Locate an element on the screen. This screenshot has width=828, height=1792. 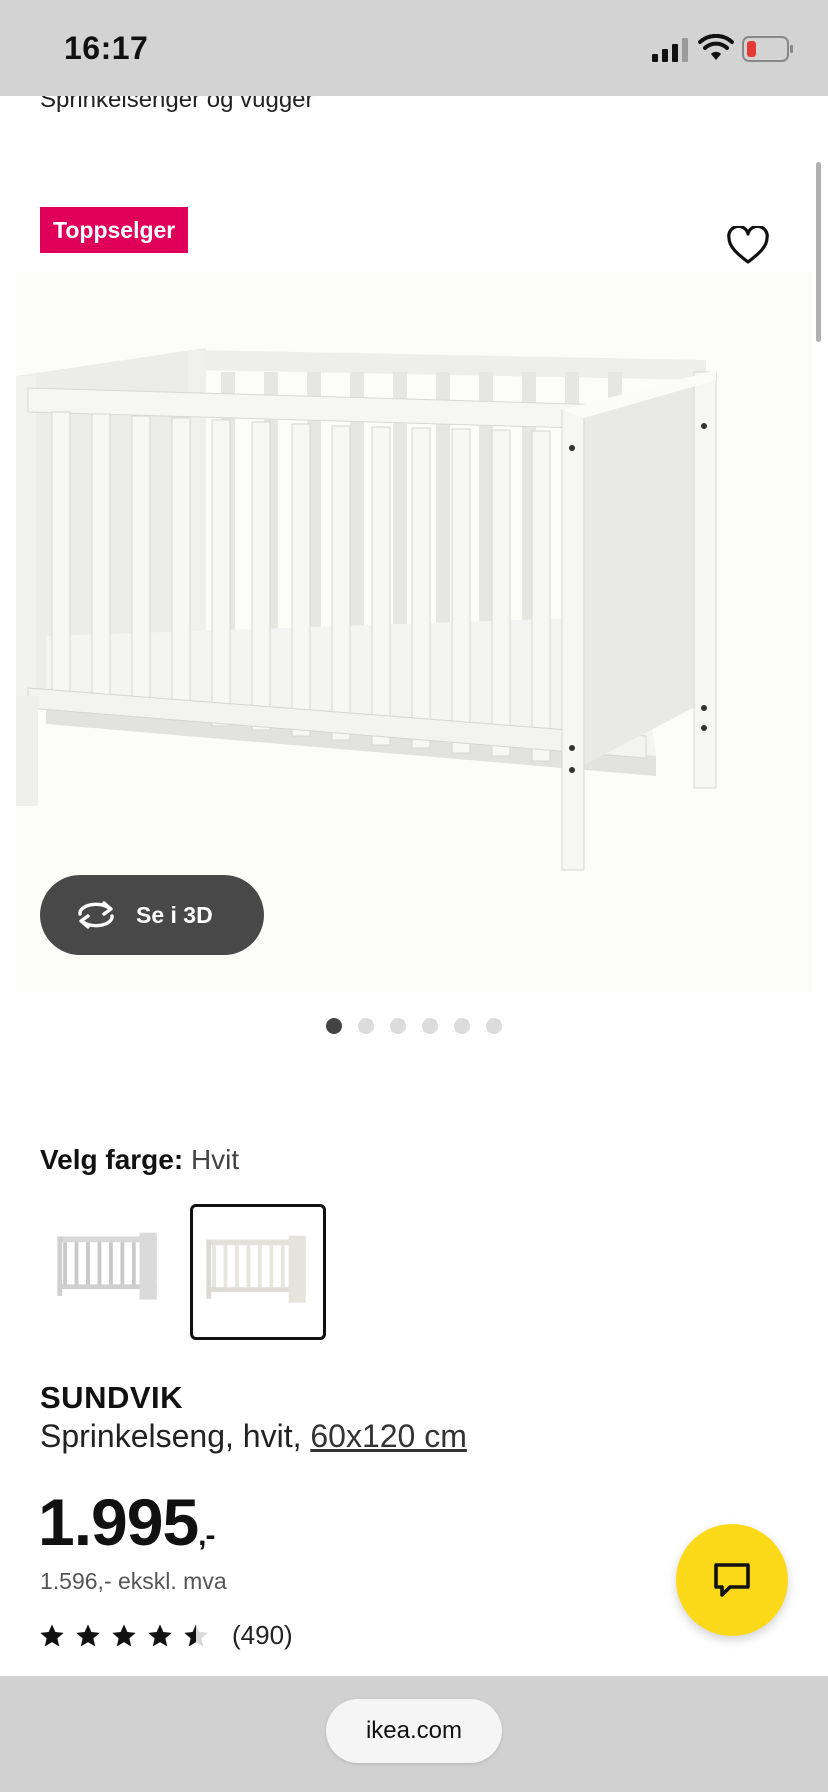
rating-stars: (490) is located at coordinates (165, 1635).